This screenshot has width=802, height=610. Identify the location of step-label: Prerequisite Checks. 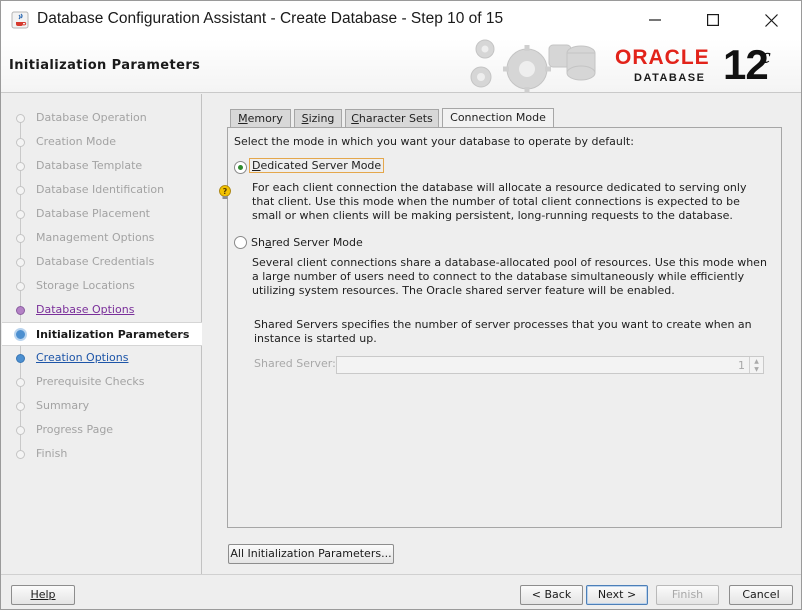
(90, 381).